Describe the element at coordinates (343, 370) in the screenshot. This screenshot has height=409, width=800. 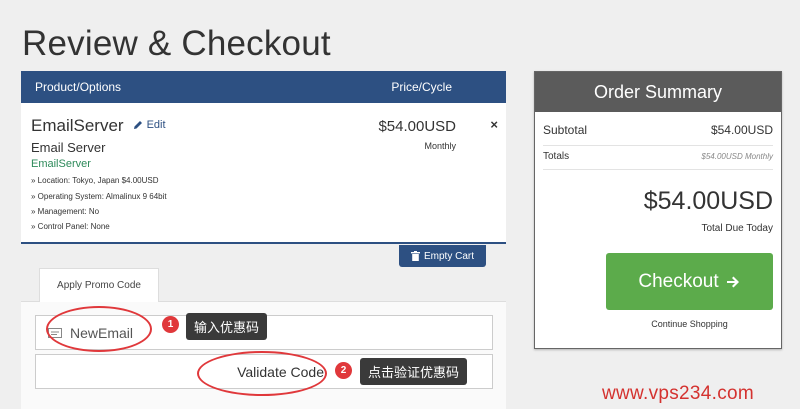
I see `step-badge-2: 2` at that location.